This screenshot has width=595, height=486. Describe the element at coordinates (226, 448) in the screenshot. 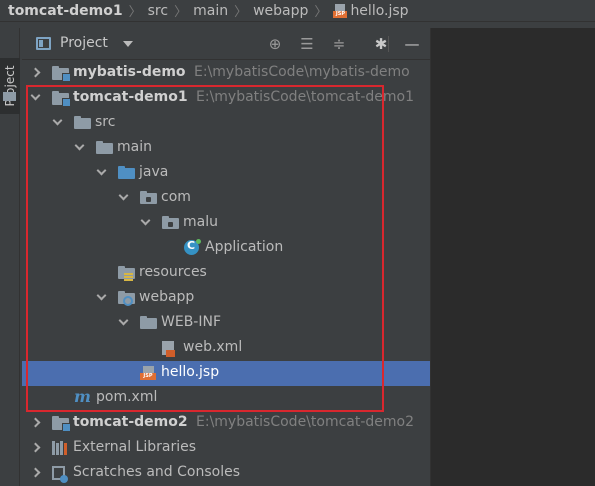

I see `tree-item: External Libraries` at that location.